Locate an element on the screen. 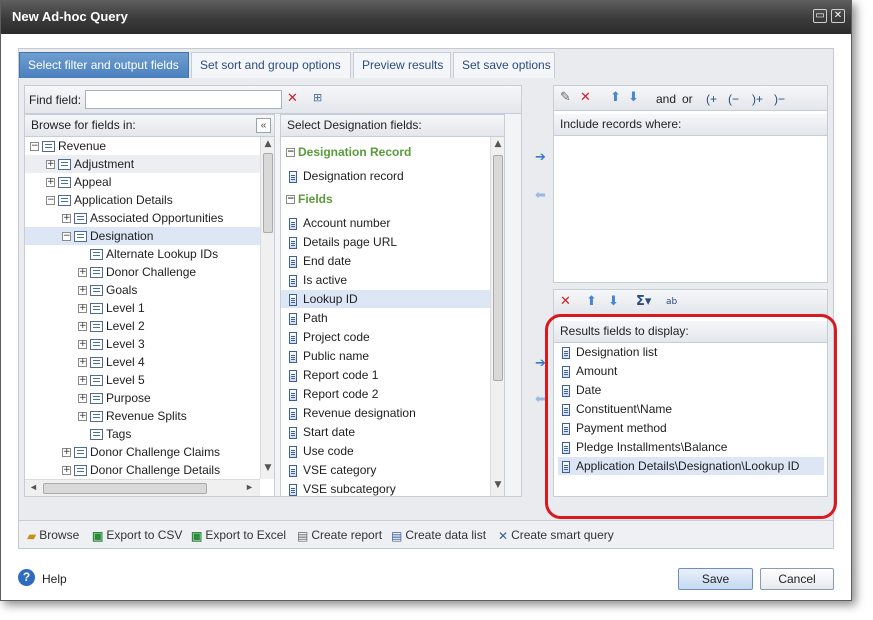 The image size is (873, 620). help-icon: ? is located at coordinates (26, 577).